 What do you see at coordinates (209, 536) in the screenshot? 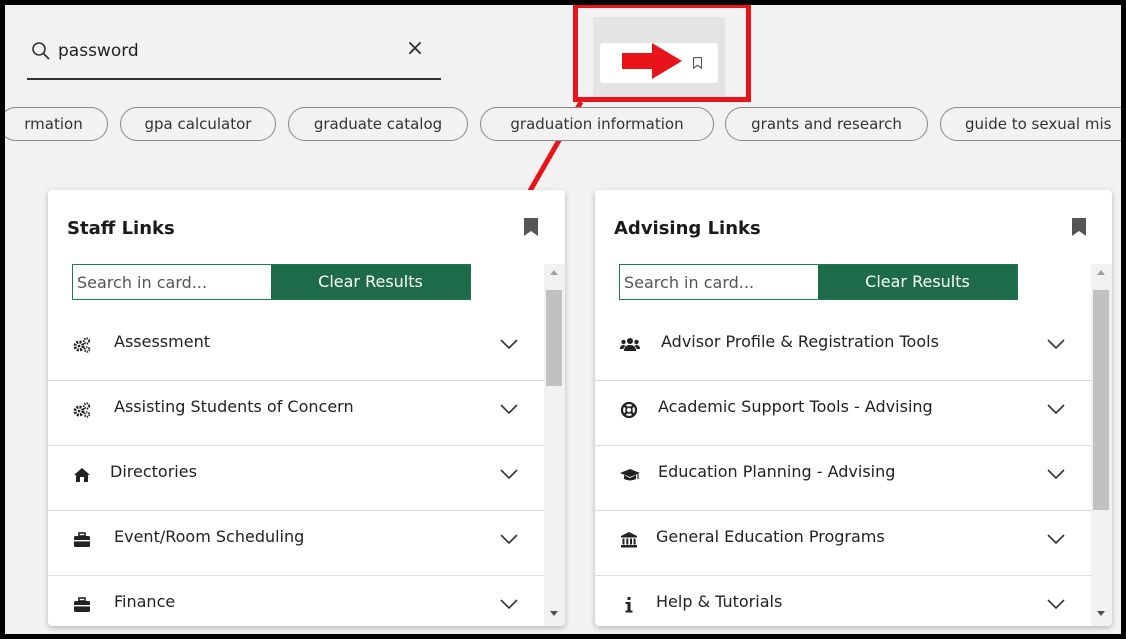
I see `list-item-label: Event/Room Scheduling` at bounding box center [209, 536].